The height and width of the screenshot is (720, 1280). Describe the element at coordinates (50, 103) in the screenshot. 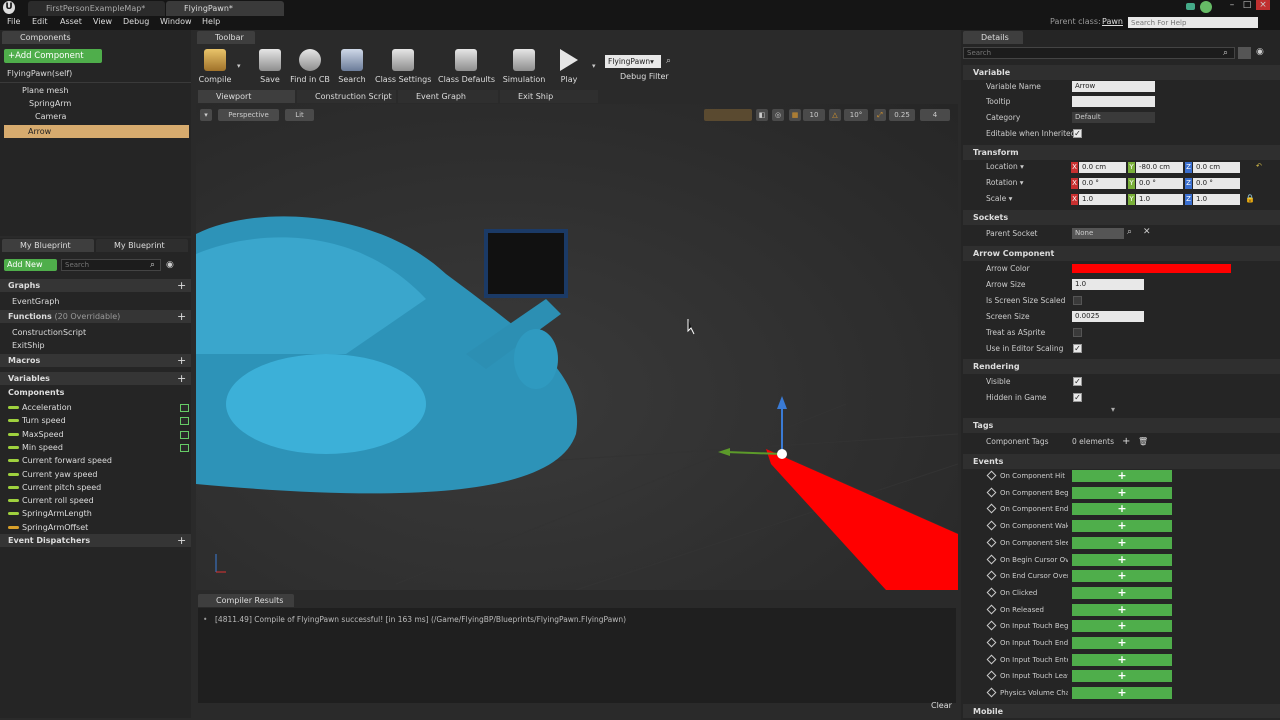

I see `tree-item-springarm: SpringArm` at that location.